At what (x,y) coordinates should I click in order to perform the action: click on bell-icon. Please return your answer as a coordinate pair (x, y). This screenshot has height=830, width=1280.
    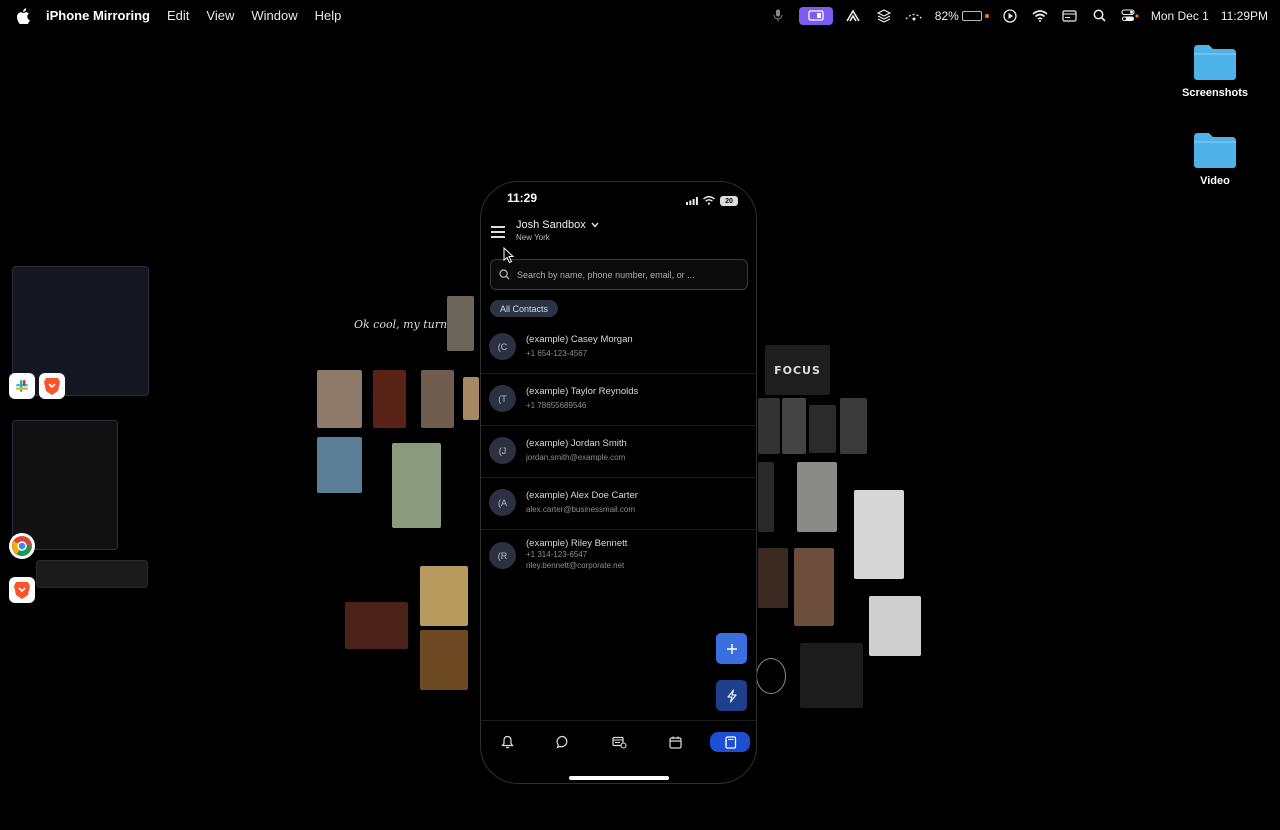
    Looking at the image, I should click on (507, 742).